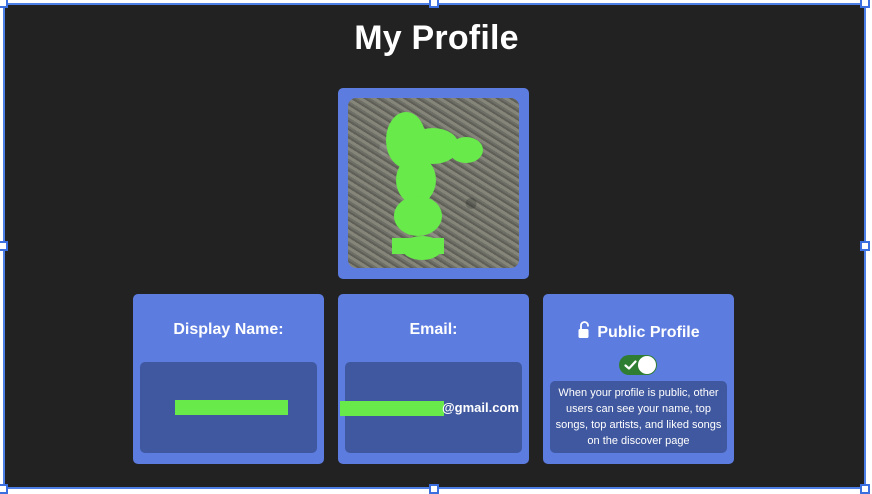 The image size is (872, 494). I want to click on resize-handle-bottom-left, so click(4, 489).